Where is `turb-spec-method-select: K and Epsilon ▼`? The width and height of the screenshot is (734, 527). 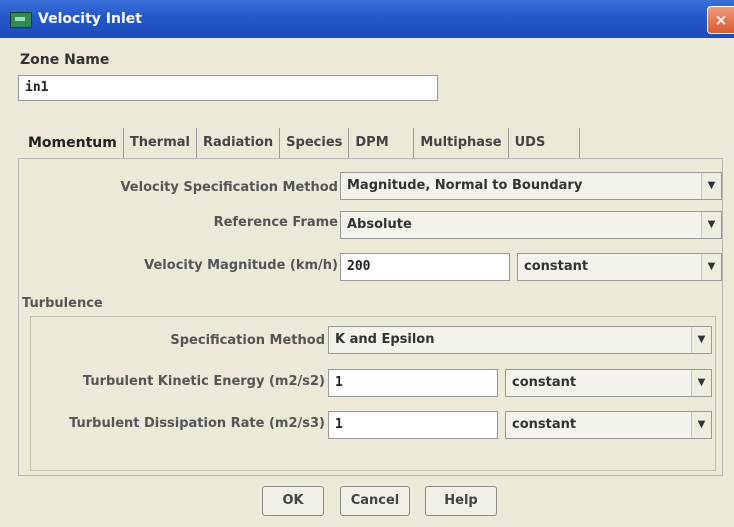
turb-spec-method-select: K and Epsilon ▼ is located at coordinates (520, 340).